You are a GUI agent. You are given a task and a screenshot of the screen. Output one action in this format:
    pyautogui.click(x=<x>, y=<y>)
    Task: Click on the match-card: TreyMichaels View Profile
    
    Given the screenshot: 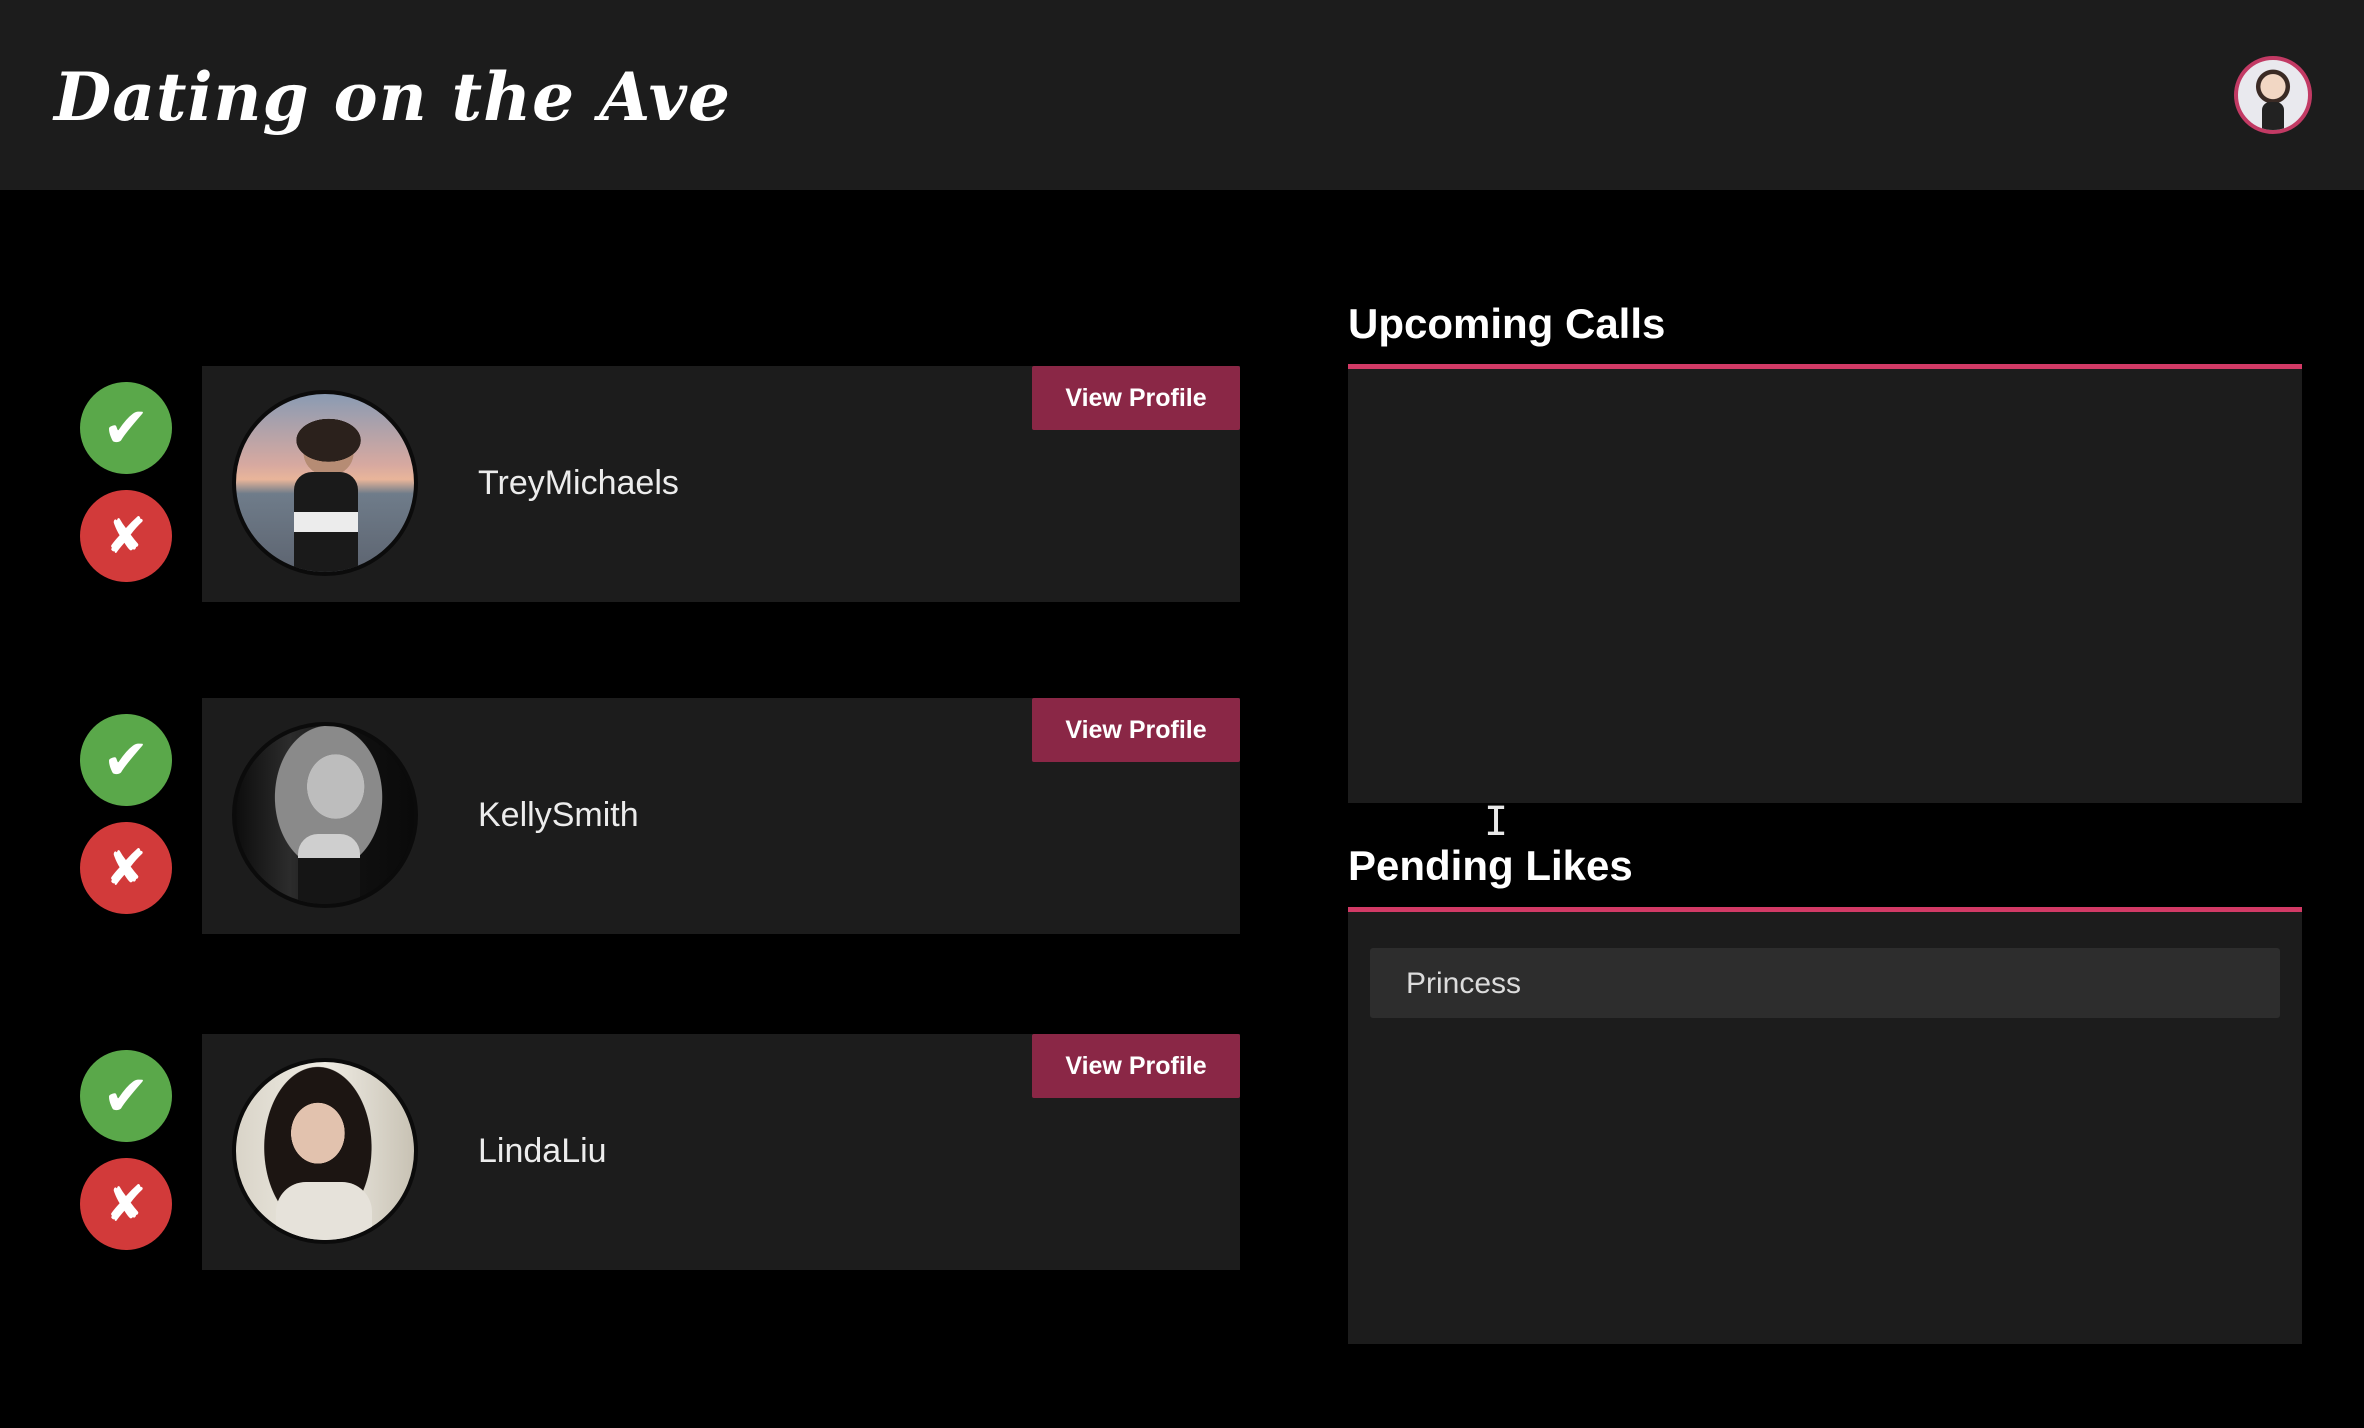 What is the action you would take?
    pyautogui.click(x=721, y=484)
    